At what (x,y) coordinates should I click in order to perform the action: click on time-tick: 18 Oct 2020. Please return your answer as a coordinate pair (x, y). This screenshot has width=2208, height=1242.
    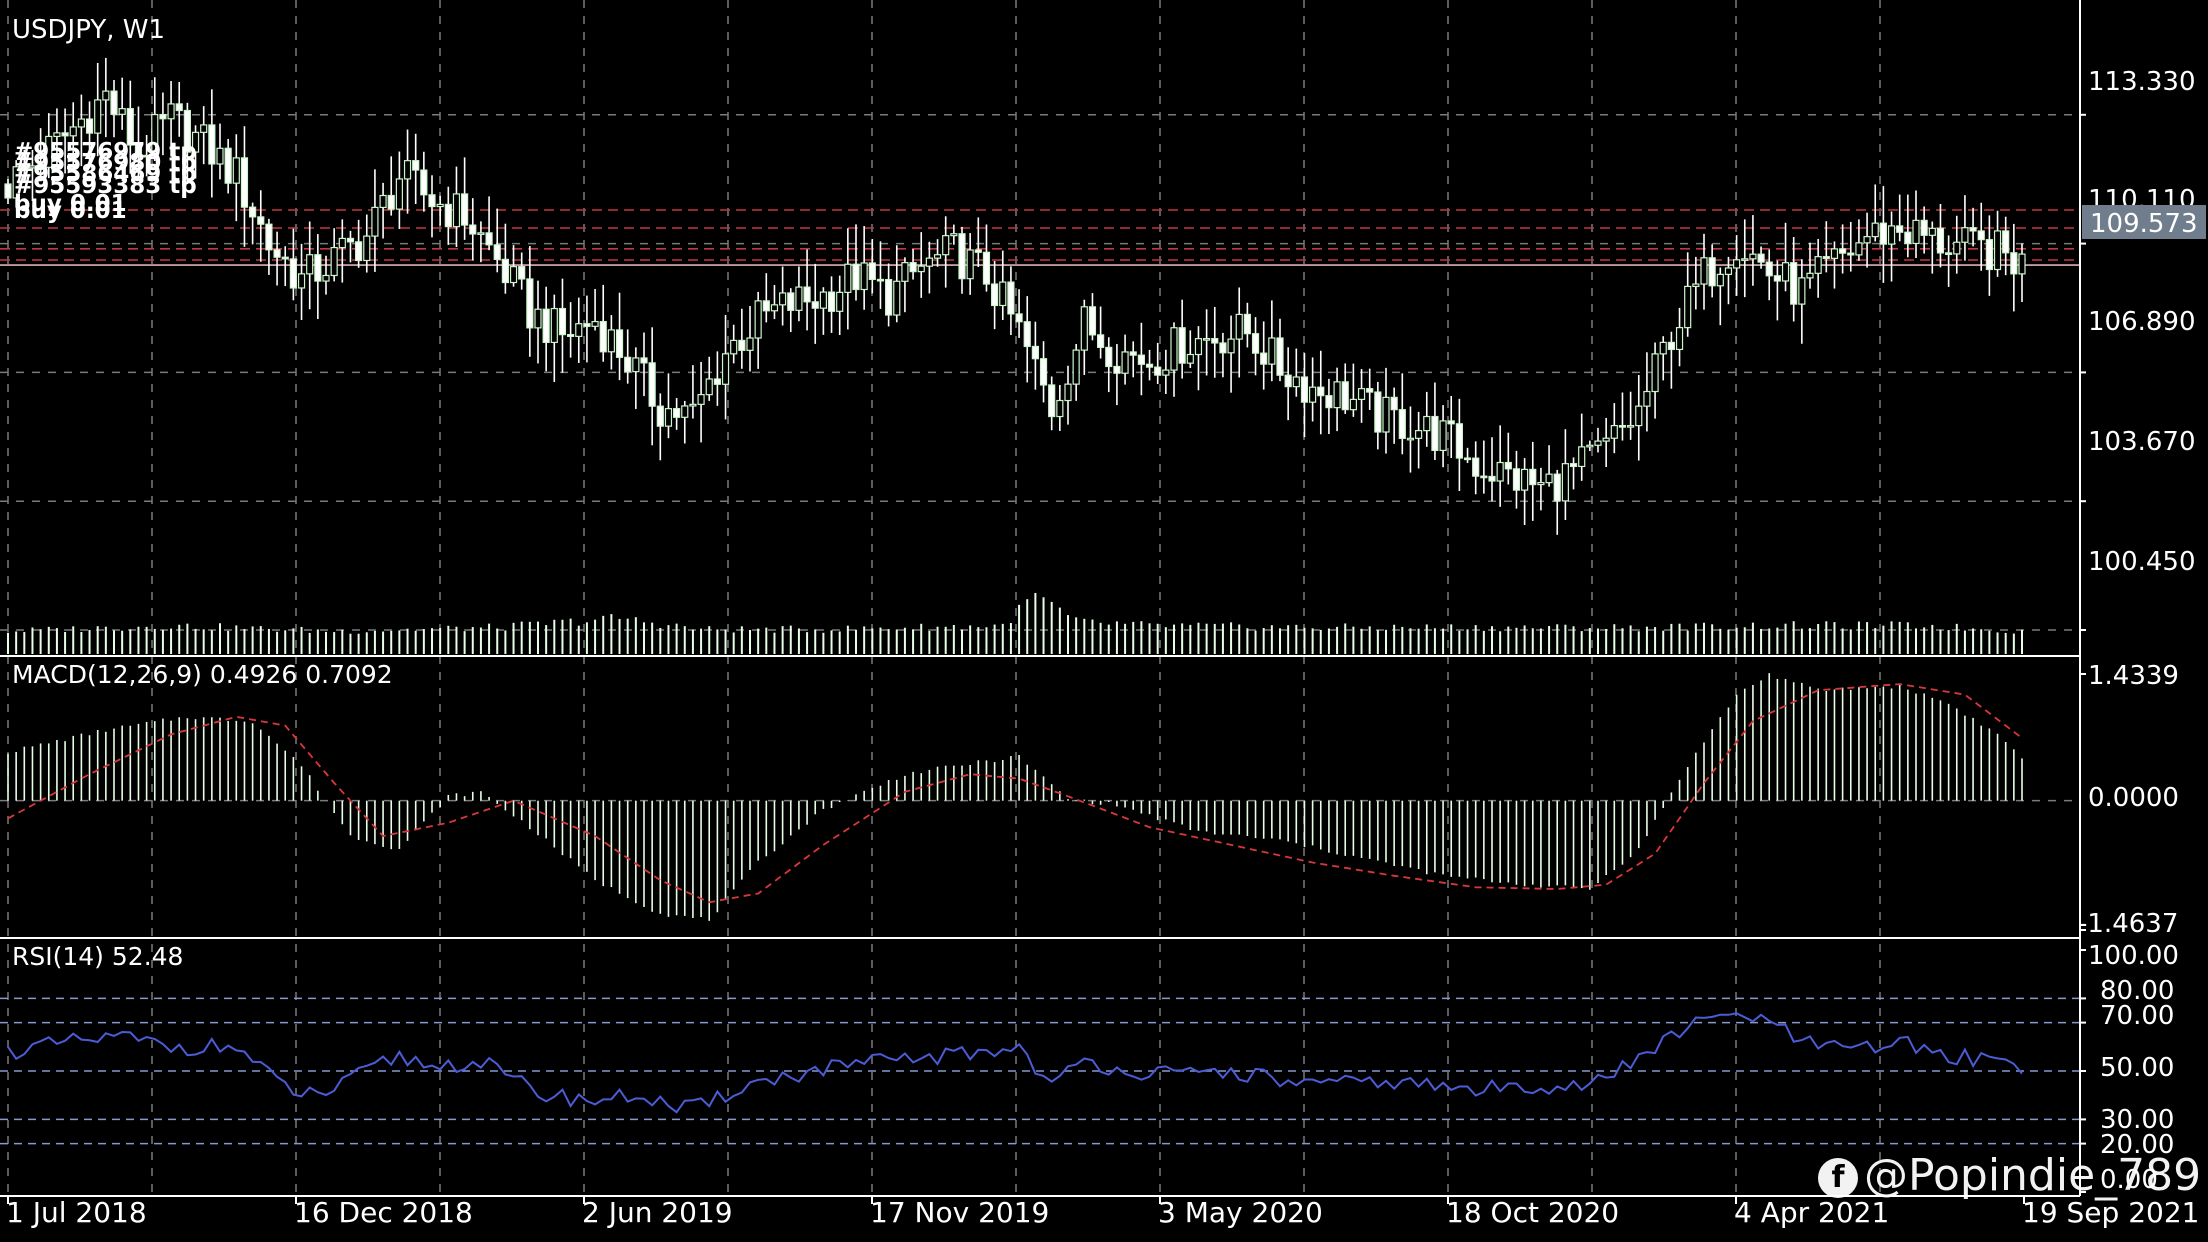
    Looking at the image, I should click on (1532, 1212).